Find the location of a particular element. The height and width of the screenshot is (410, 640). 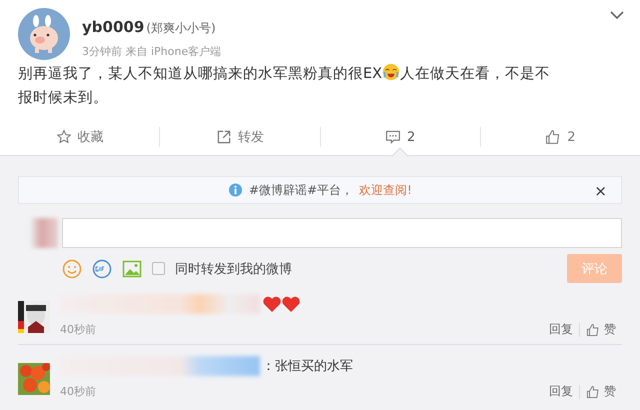

action-button: 收藏 is located at coordinates (80, 137).